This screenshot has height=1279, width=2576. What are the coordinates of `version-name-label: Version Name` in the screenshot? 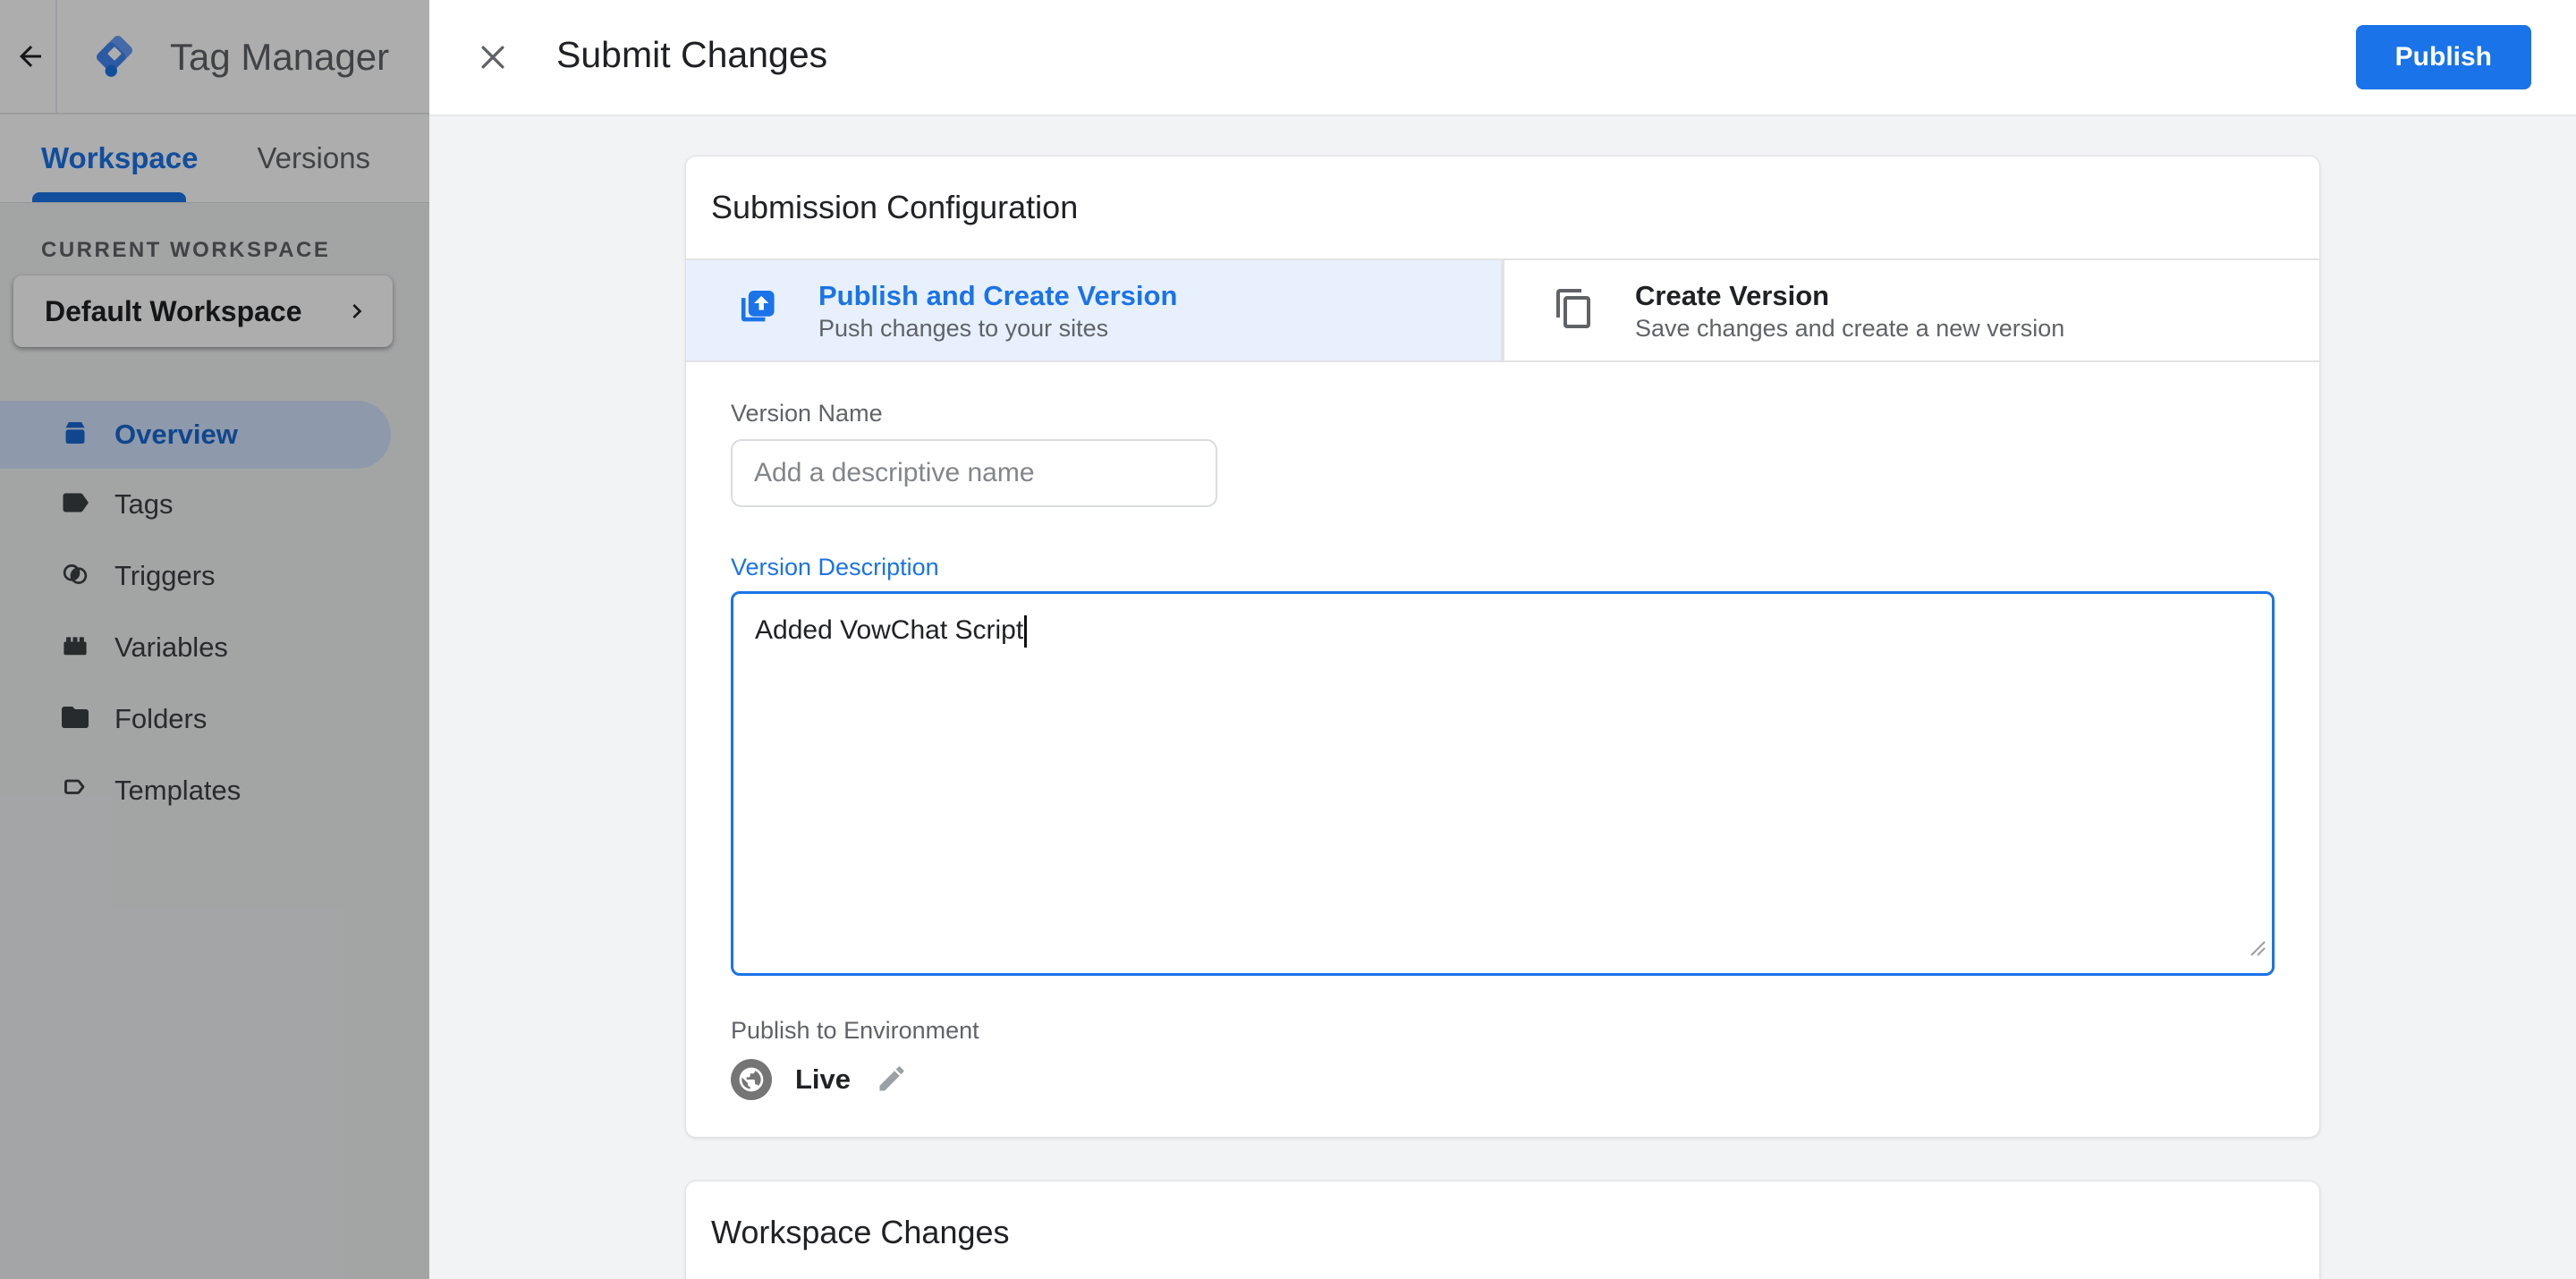 It's located at (807, 414).